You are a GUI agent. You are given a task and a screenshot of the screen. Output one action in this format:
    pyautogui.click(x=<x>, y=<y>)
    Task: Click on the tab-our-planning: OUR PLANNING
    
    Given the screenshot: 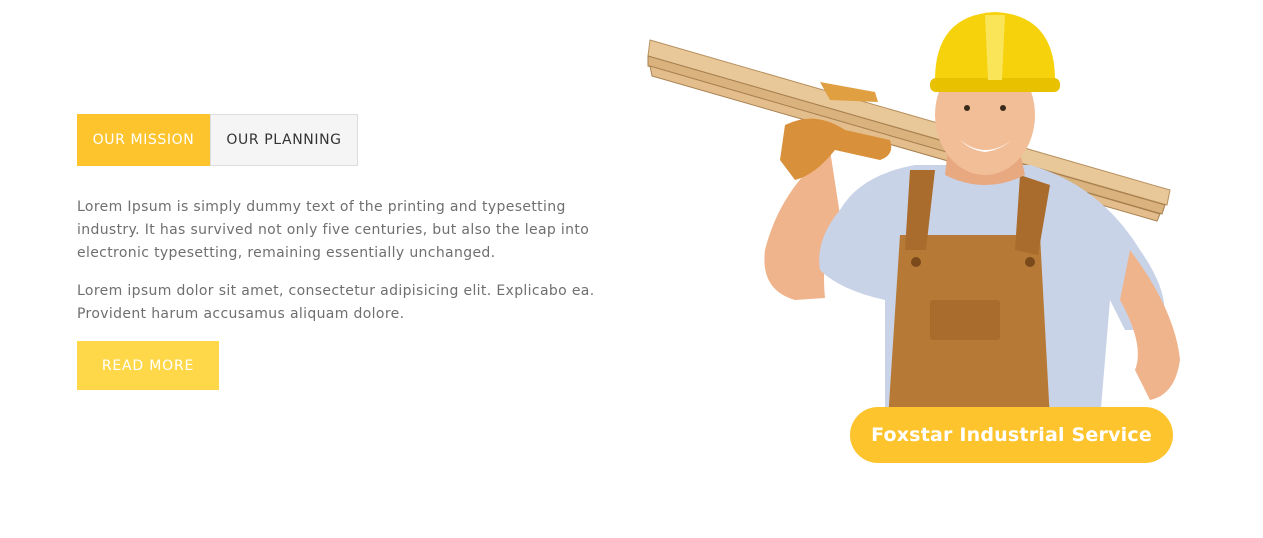 What is the action you would take?
    pyautogui.click(x=284, y=140)
    